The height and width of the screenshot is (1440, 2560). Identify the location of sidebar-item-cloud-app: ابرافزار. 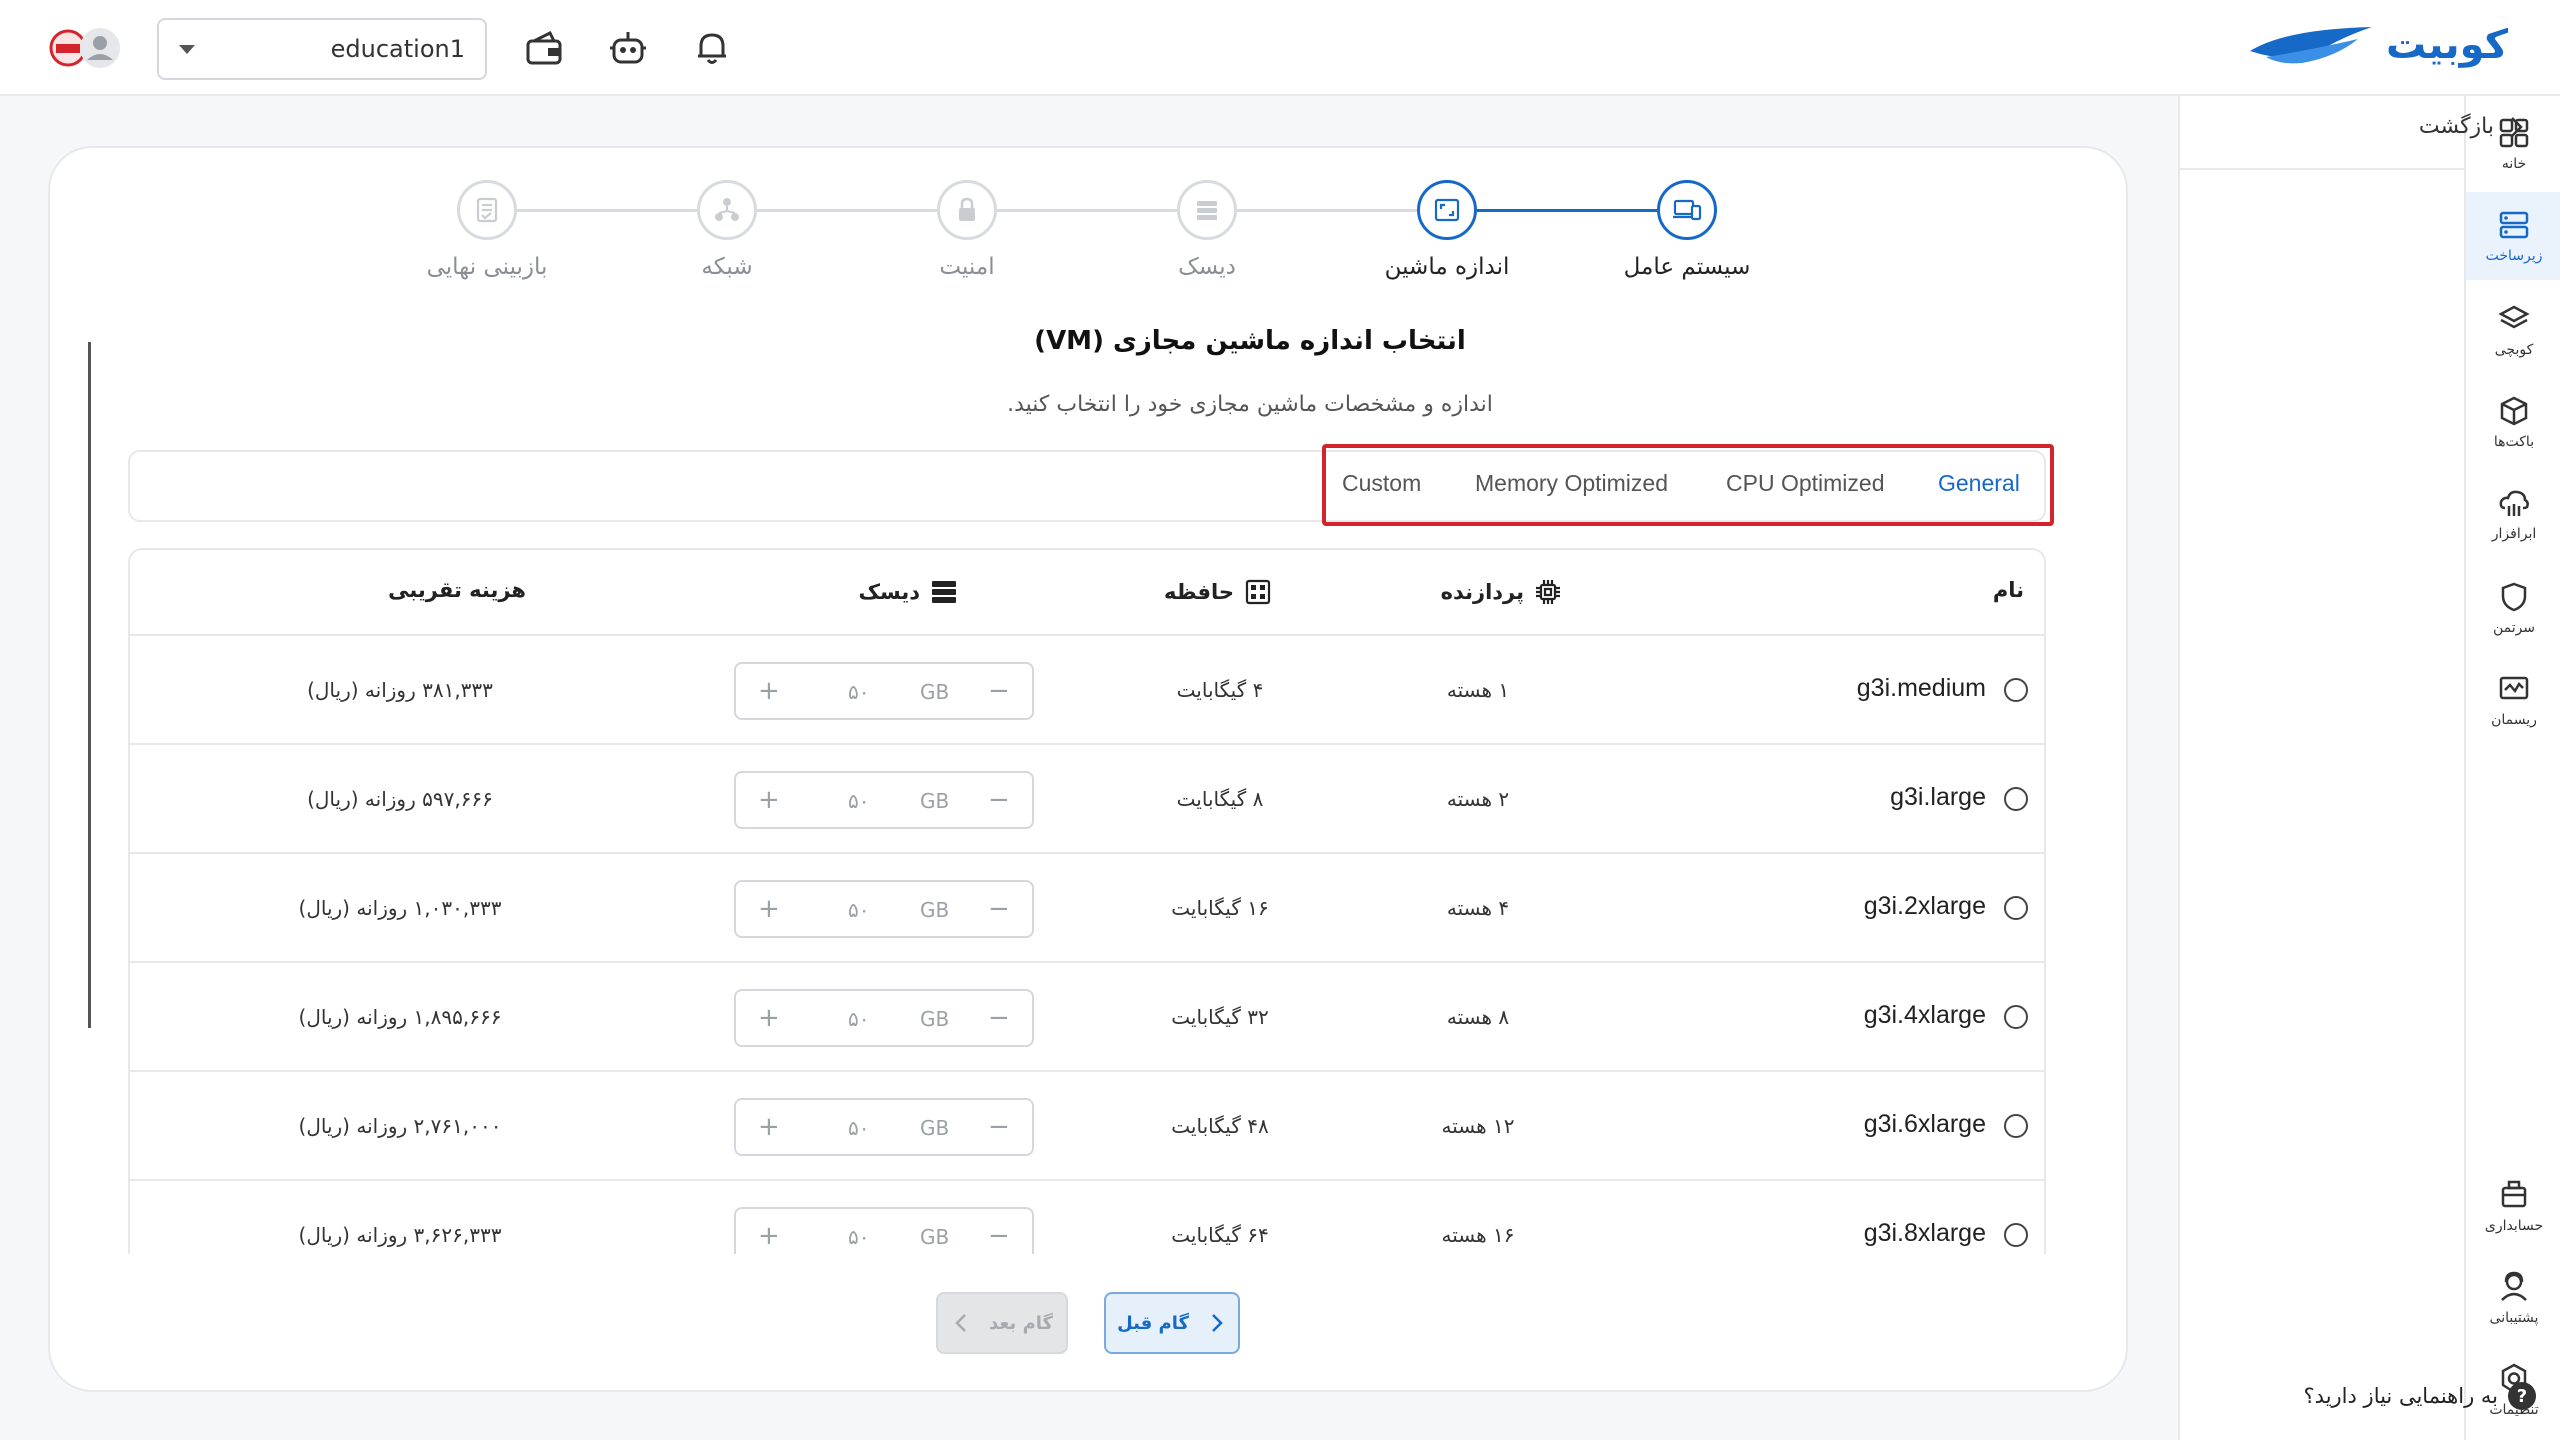
(2513, 514).